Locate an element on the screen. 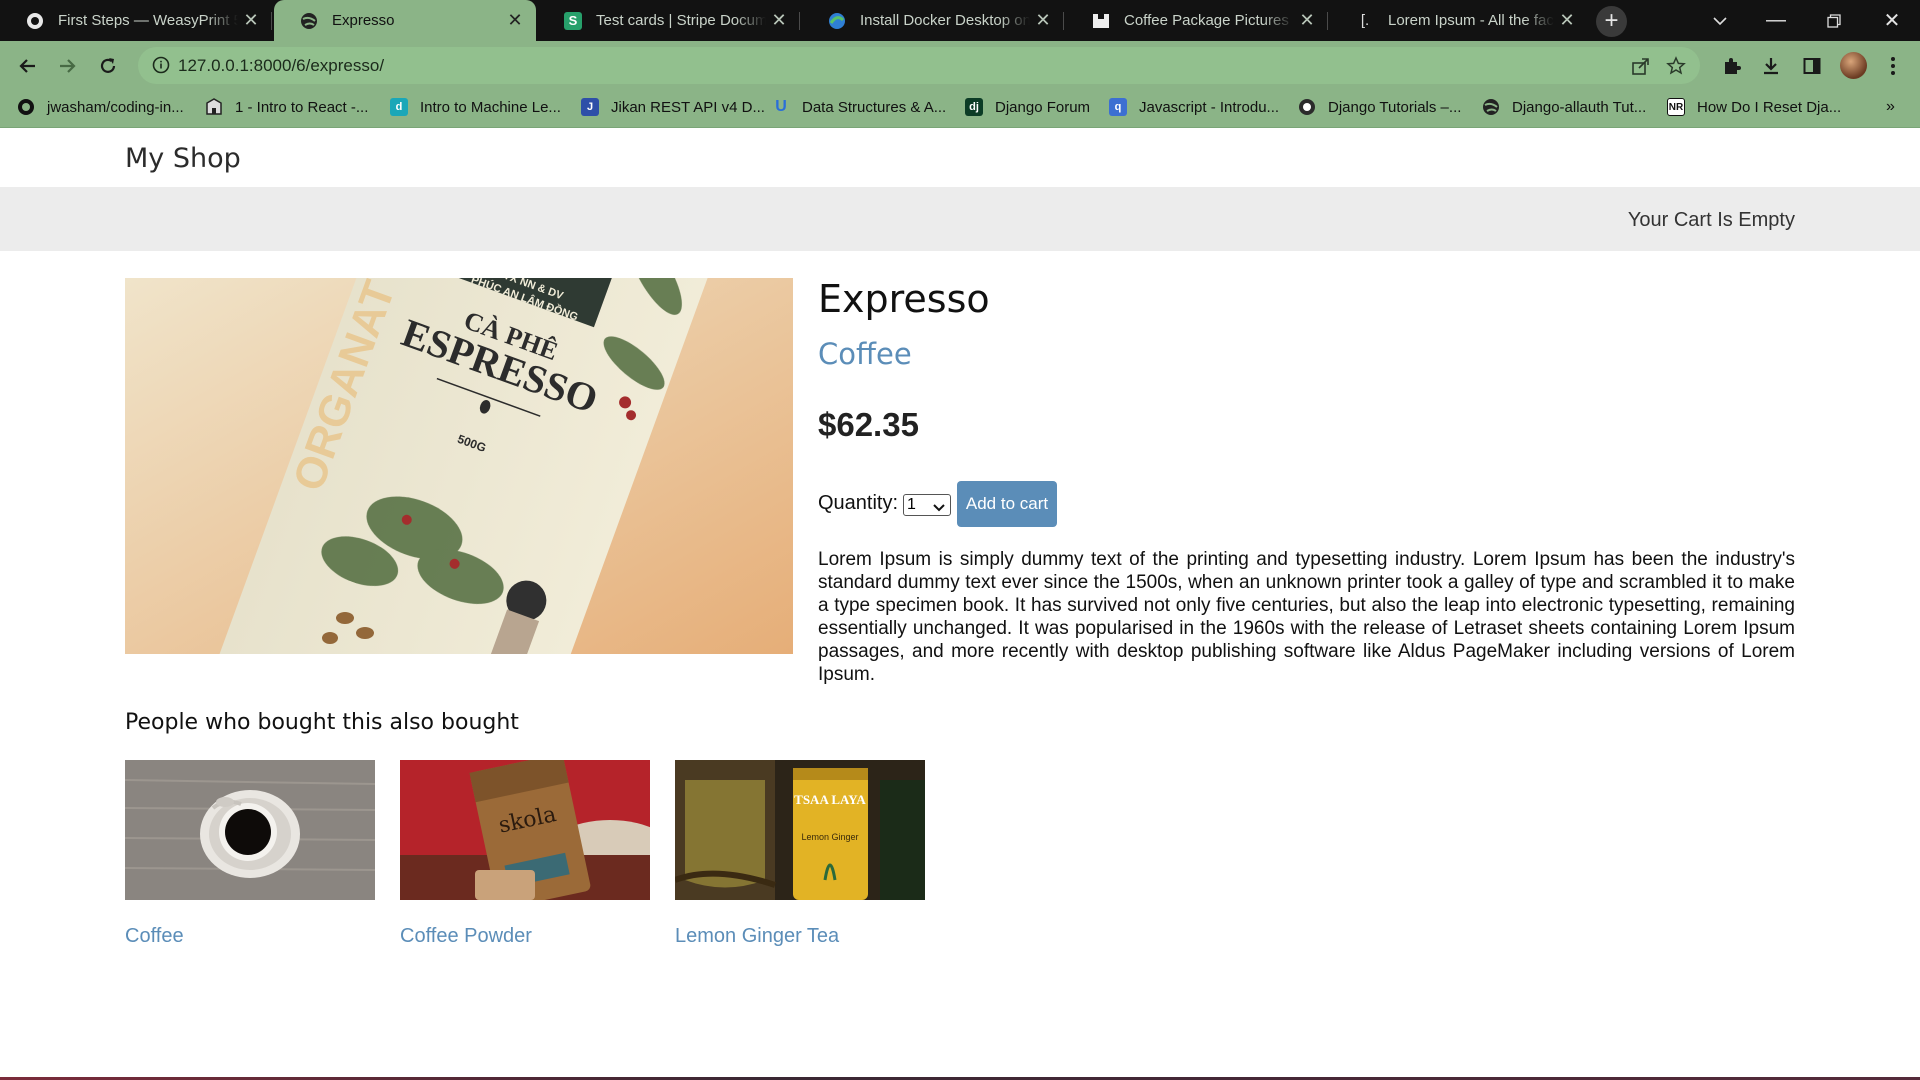 This screenshot has width=1920, height=1080. cart-status: Your Cart Is Empty is located at coordinates (1711, 220).